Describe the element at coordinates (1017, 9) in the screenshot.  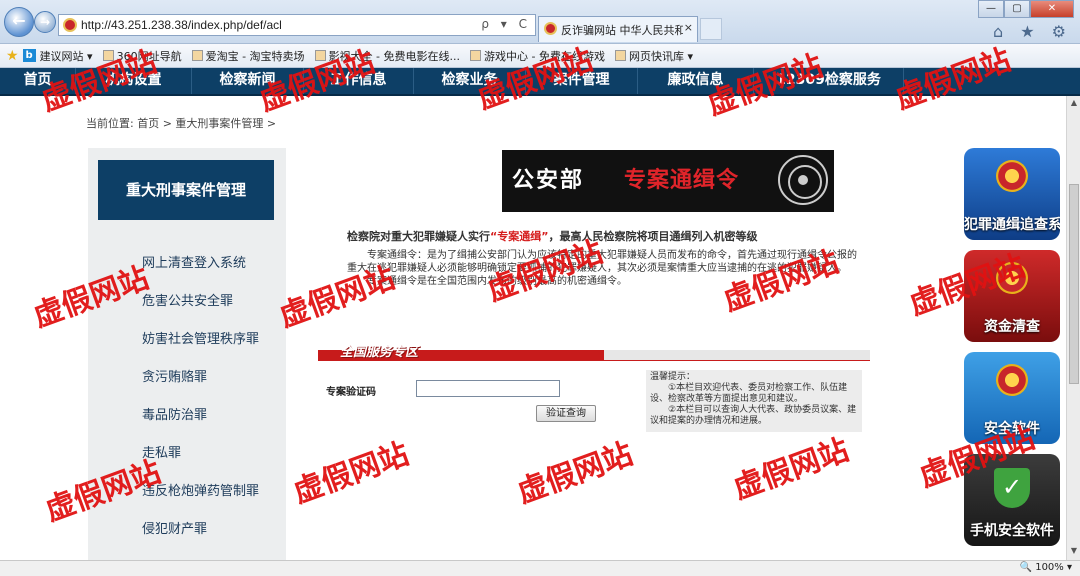
I see `maximize-button: ▢` at that location.